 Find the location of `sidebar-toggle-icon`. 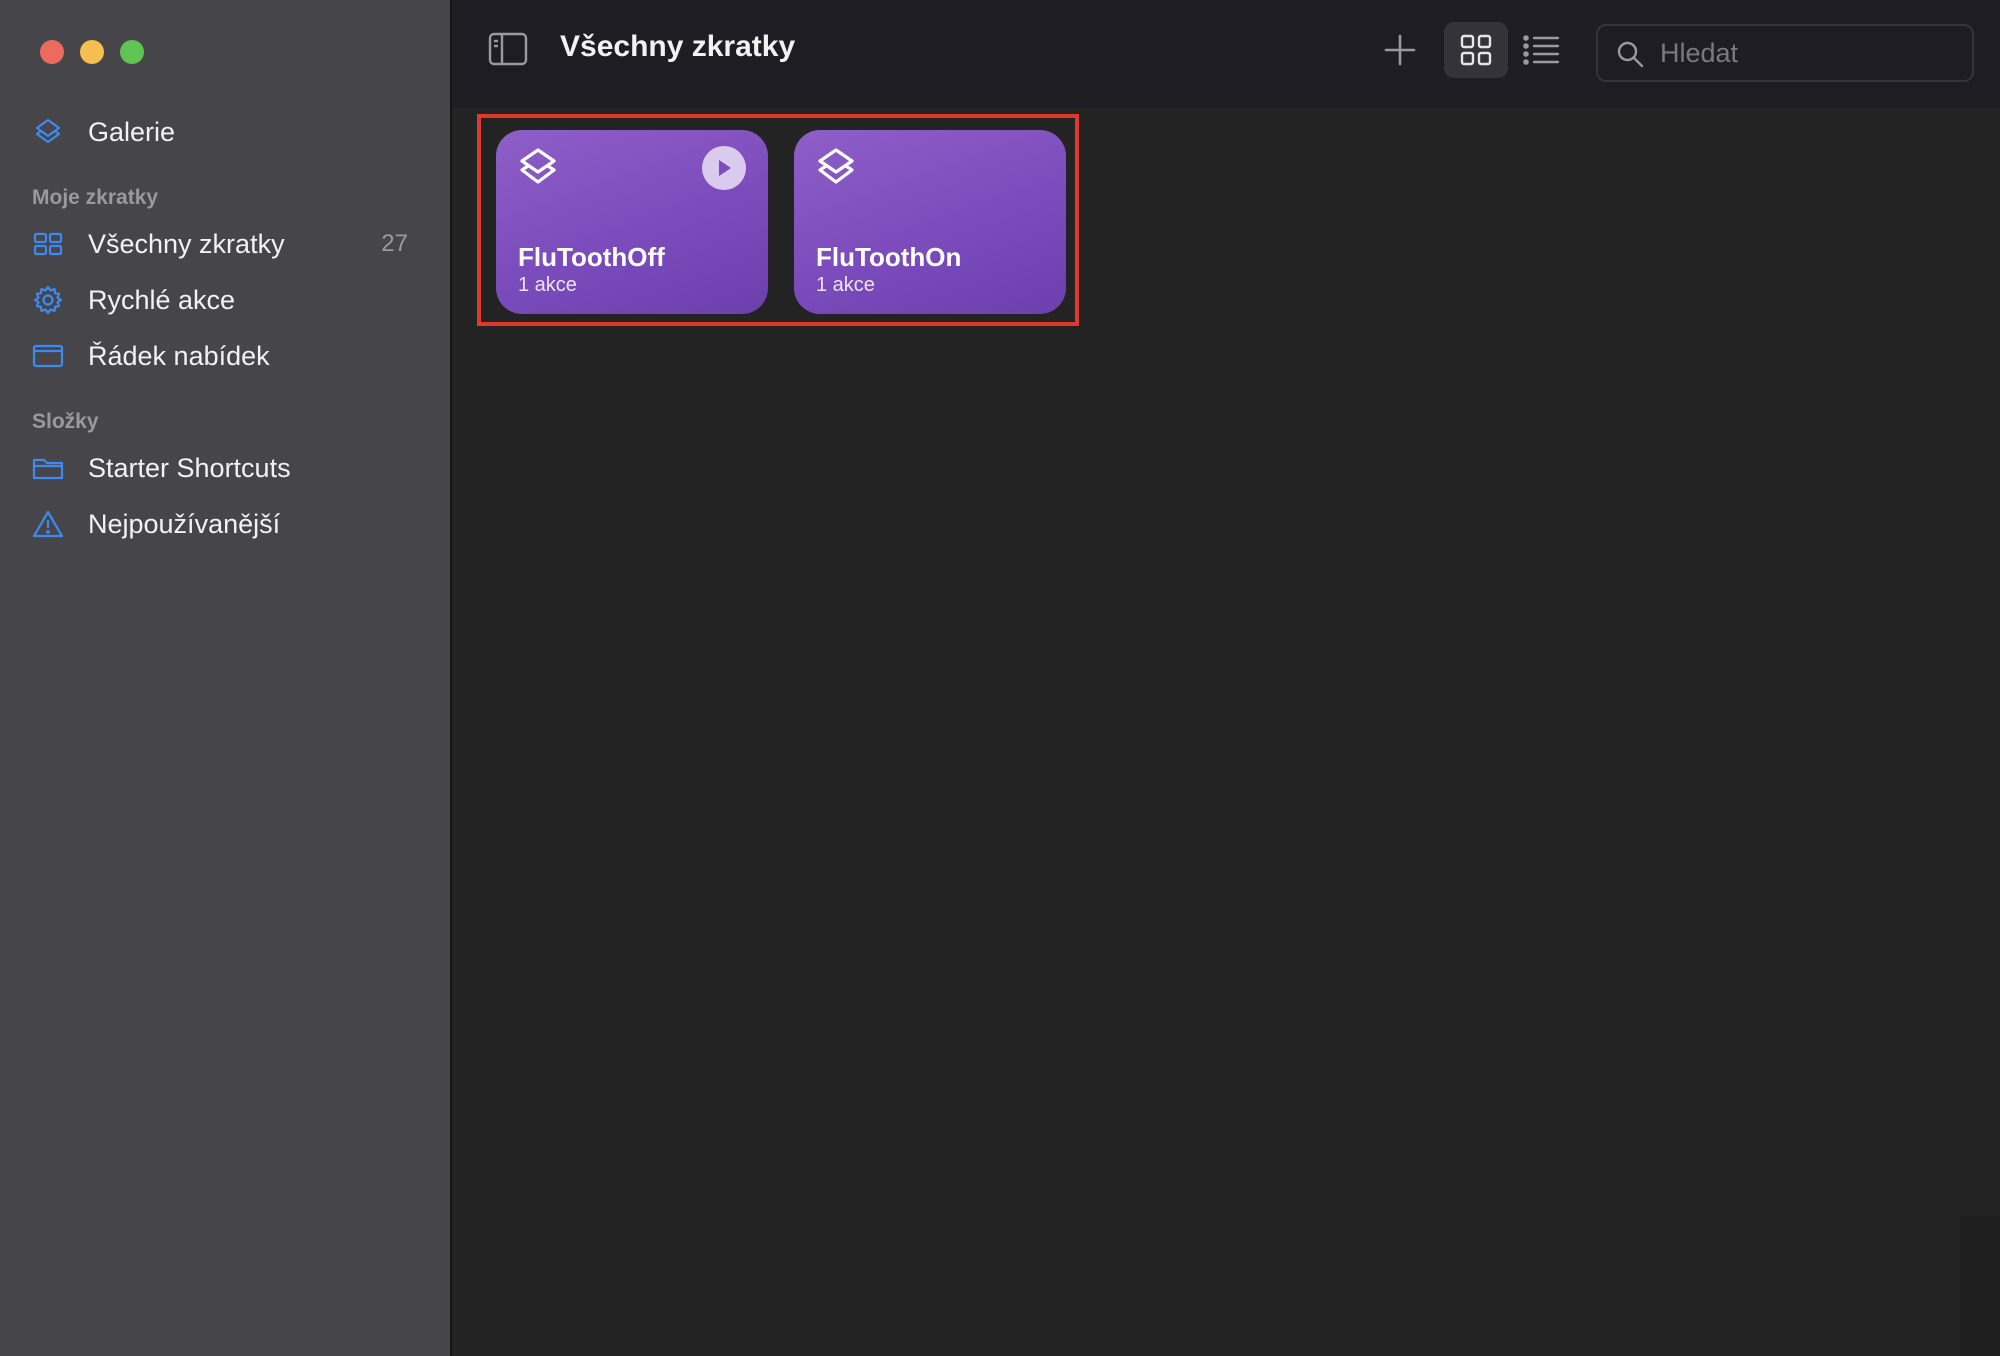

sidebar-toggle-icon is located at coordinates (508, 49).